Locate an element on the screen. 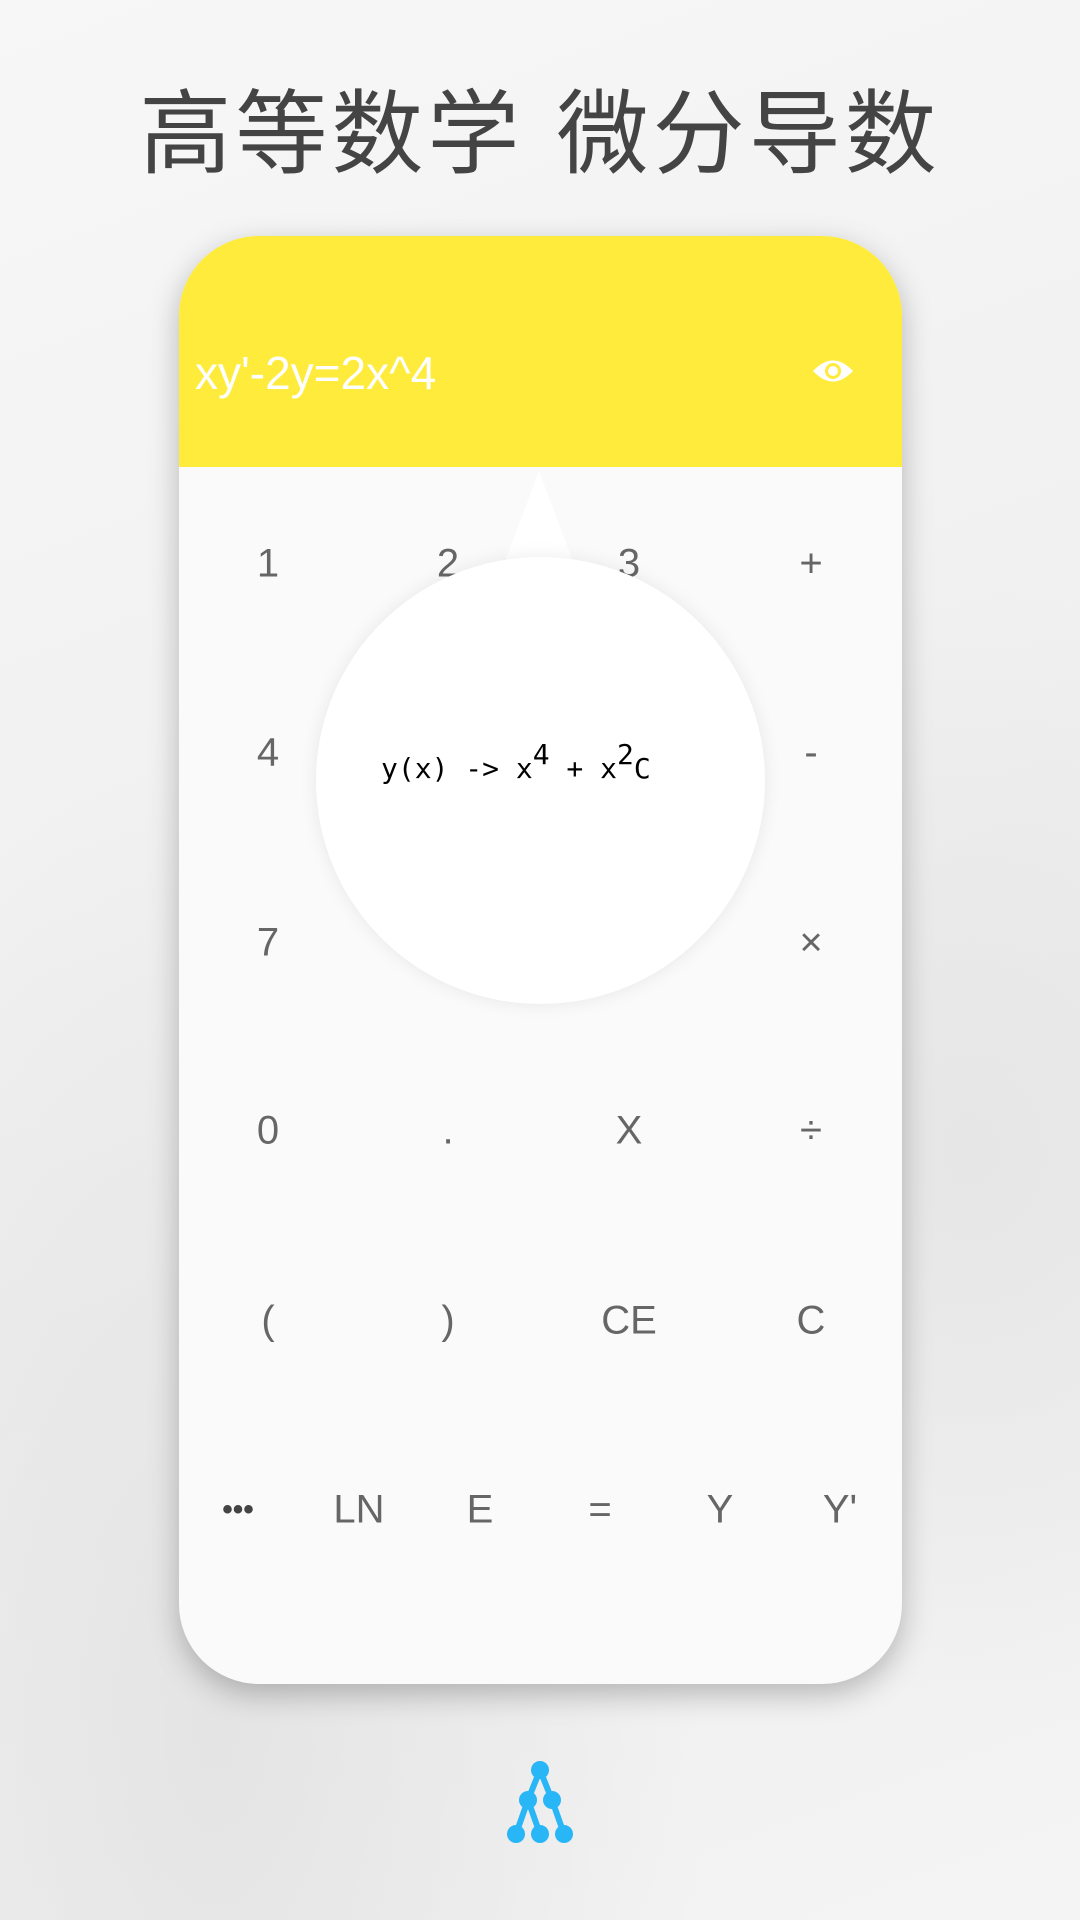  bubble-pointer is located at coordinates (539, 519).